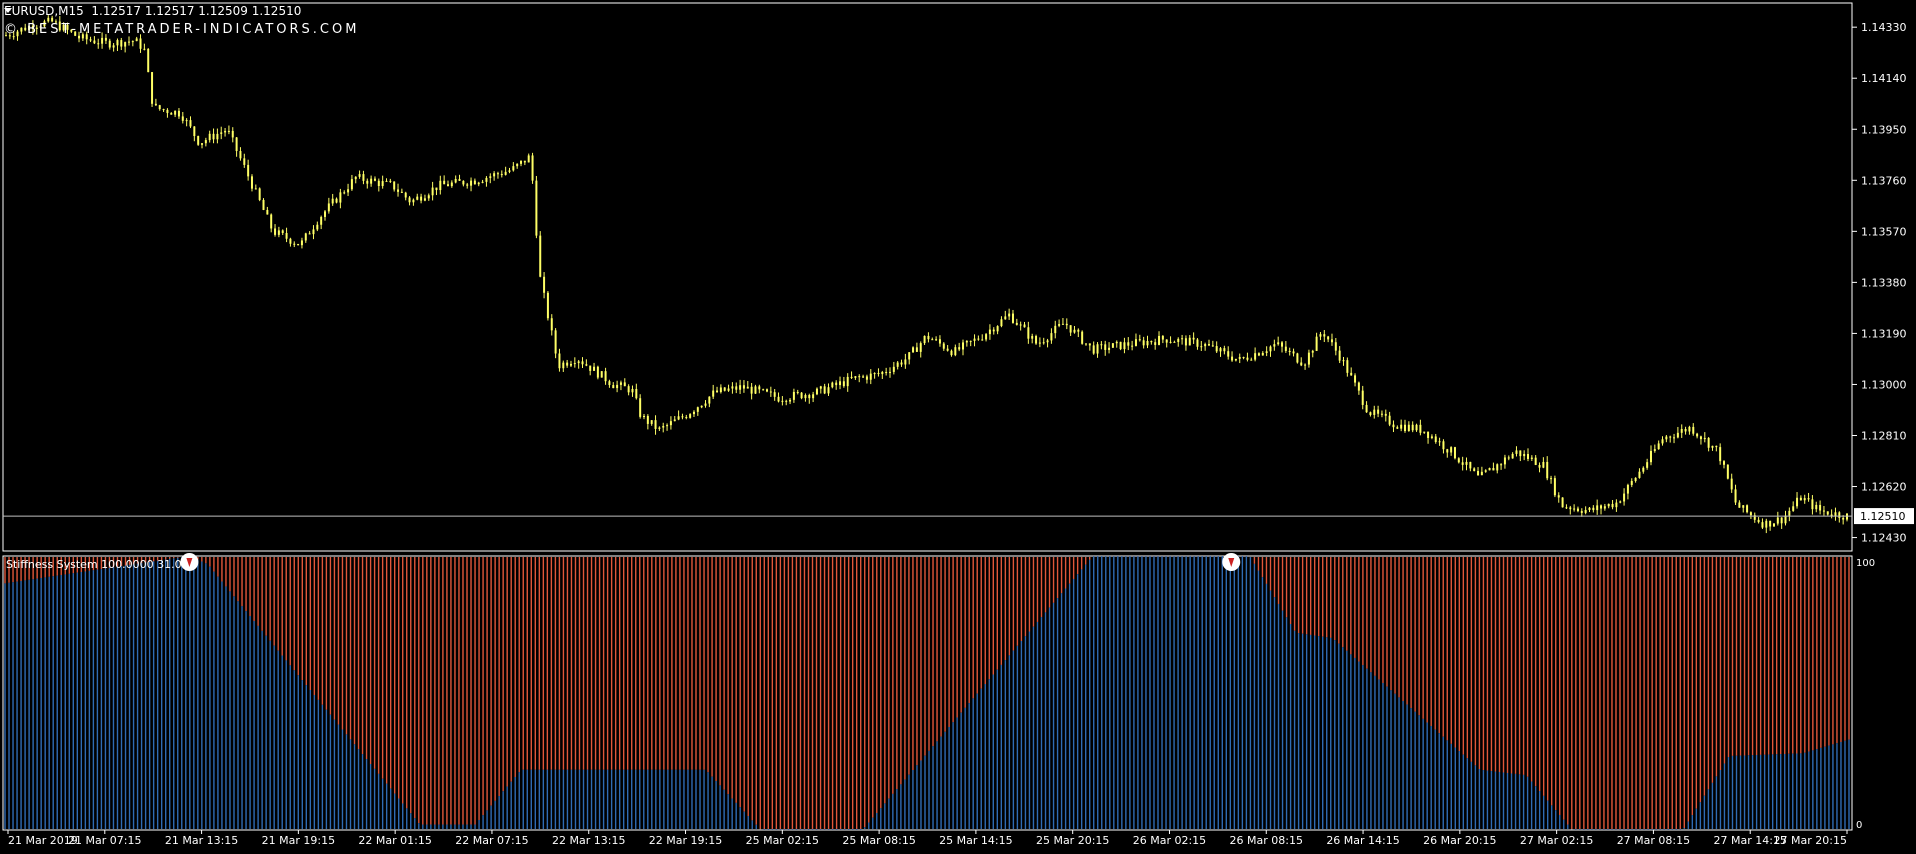 The width and height of the screenshot is (1916, 854). Describe the element at coordinates (201, 840) in the screenshot. I see `time-axis-label: 21 Mar 13:15` at that location.